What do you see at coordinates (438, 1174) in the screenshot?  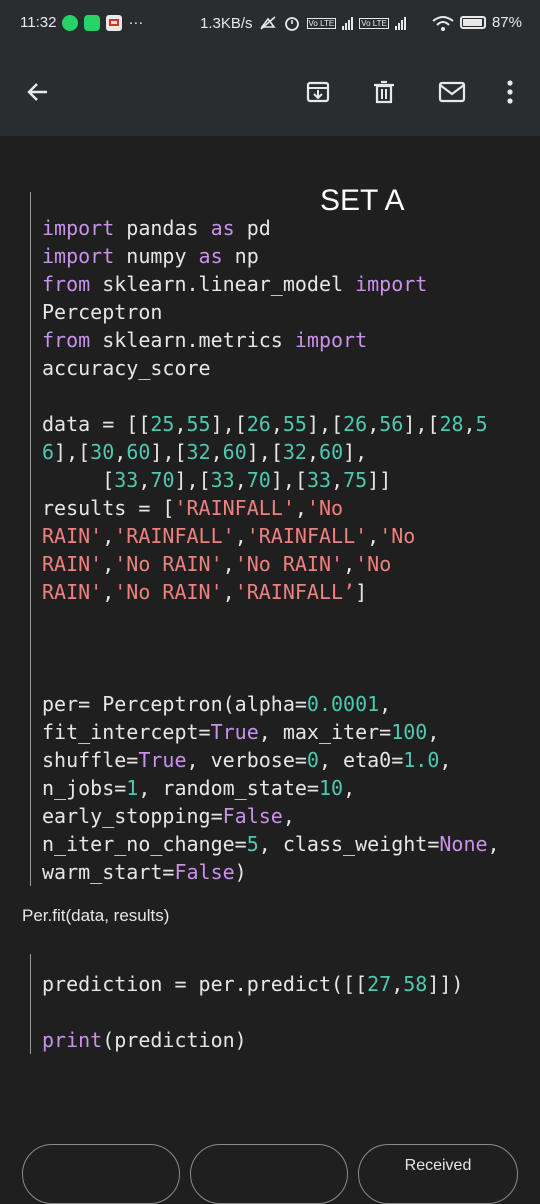 I see `received-button: Received` at bounding box center [438, 1174].